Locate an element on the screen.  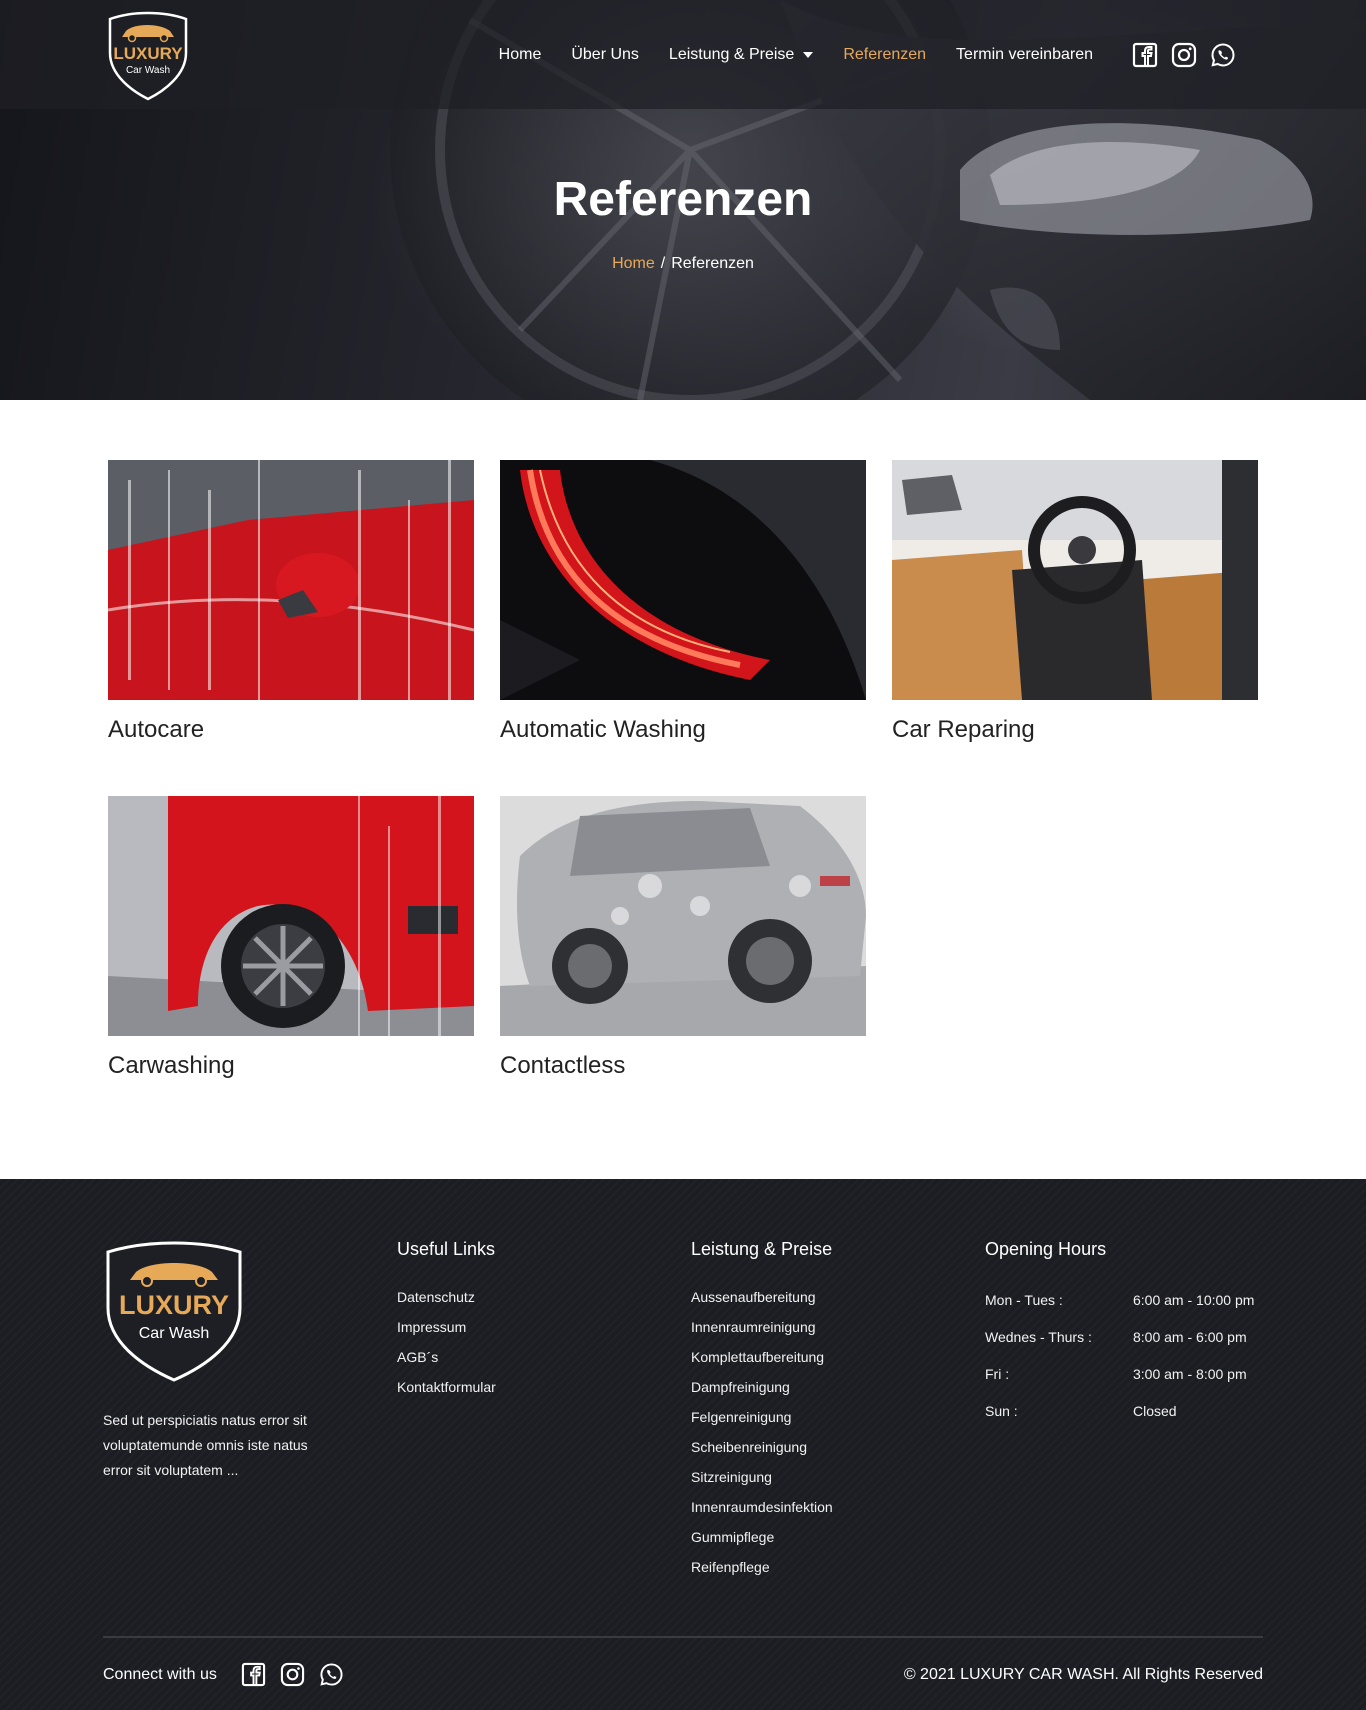
hours-row: Mon - Tues :6:00 am - 10:00 pm is located at coordinates (1120, 1300).